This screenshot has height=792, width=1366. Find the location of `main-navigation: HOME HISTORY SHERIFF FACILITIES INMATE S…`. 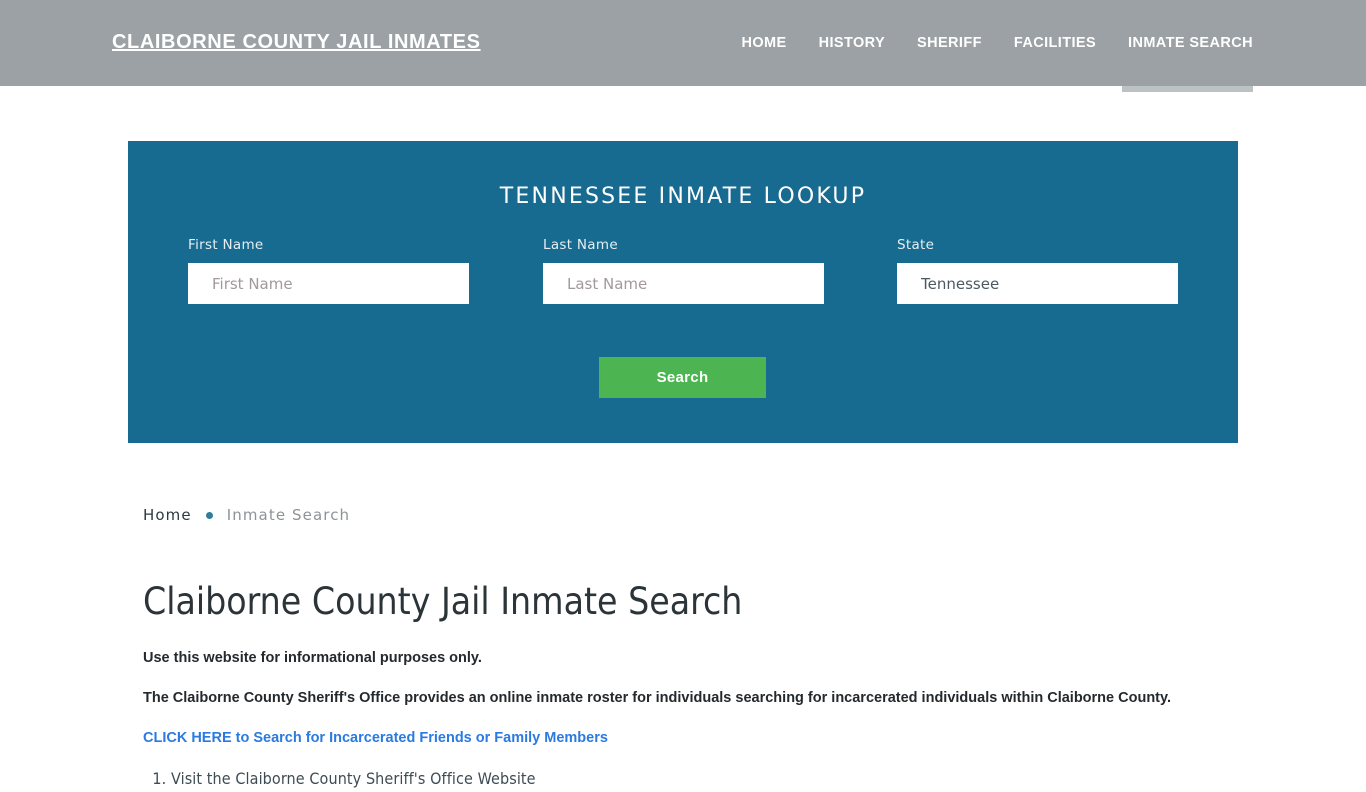

main-navigation: HOME HISTORY SHERIFF FACILITIES INMATE S… is located at coordinates (989, 43).